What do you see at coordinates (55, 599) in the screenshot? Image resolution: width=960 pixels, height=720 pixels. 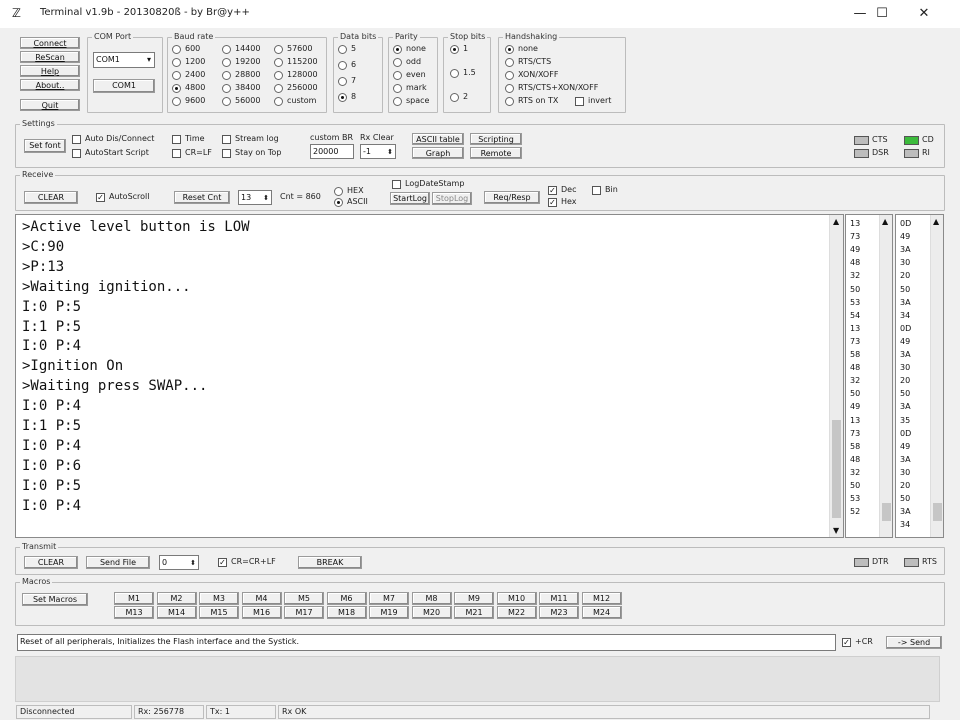 I see `set-macros-button: Set Macros` at bounding box center [55, 599].